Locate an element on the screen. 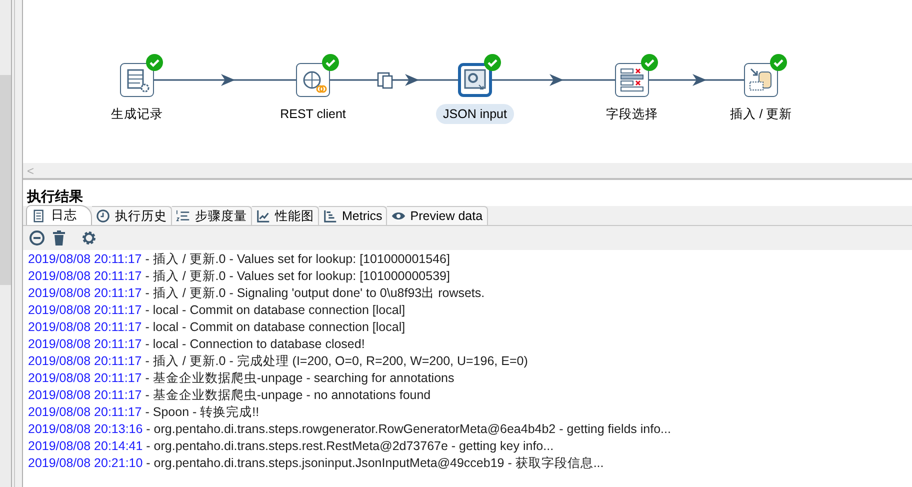 This screenshot has height=487, width=912. chart-icon is located at coordinates (263, 216).